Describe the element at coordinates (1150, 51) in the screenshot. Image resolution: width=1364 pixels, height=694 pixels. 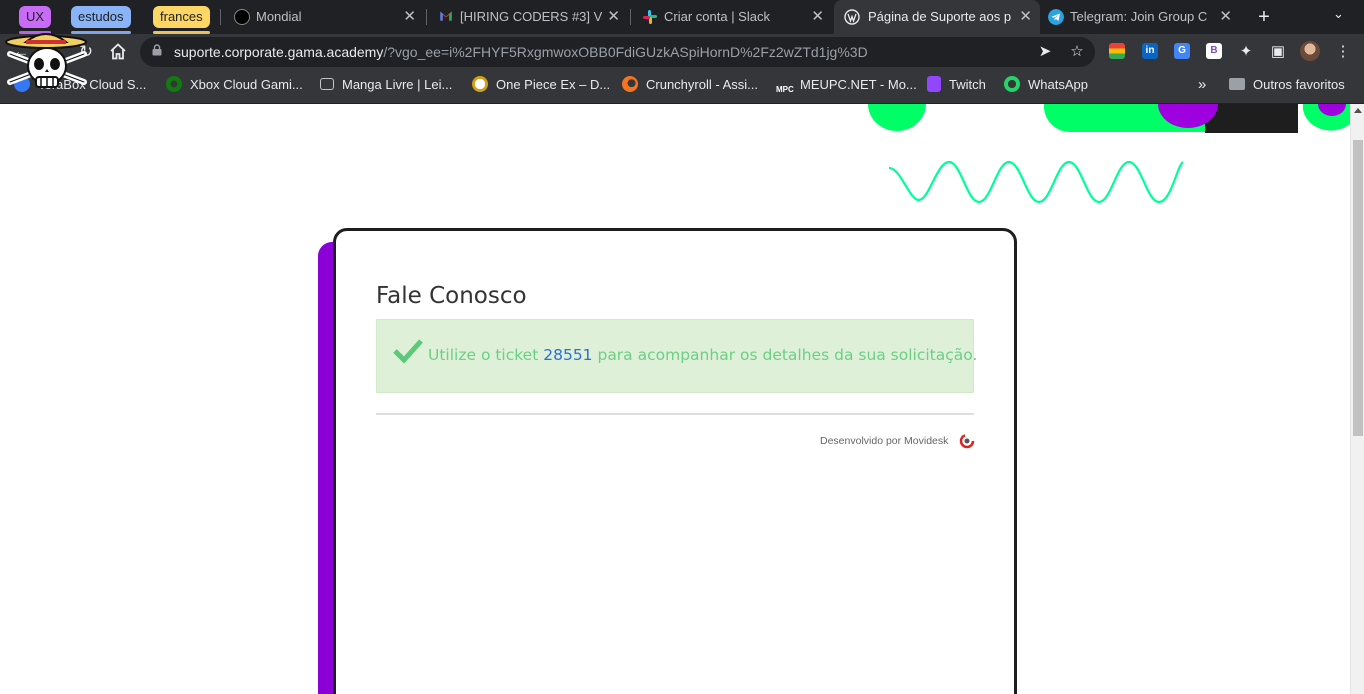
I see `linkedin-extension-icon: in` at that location.